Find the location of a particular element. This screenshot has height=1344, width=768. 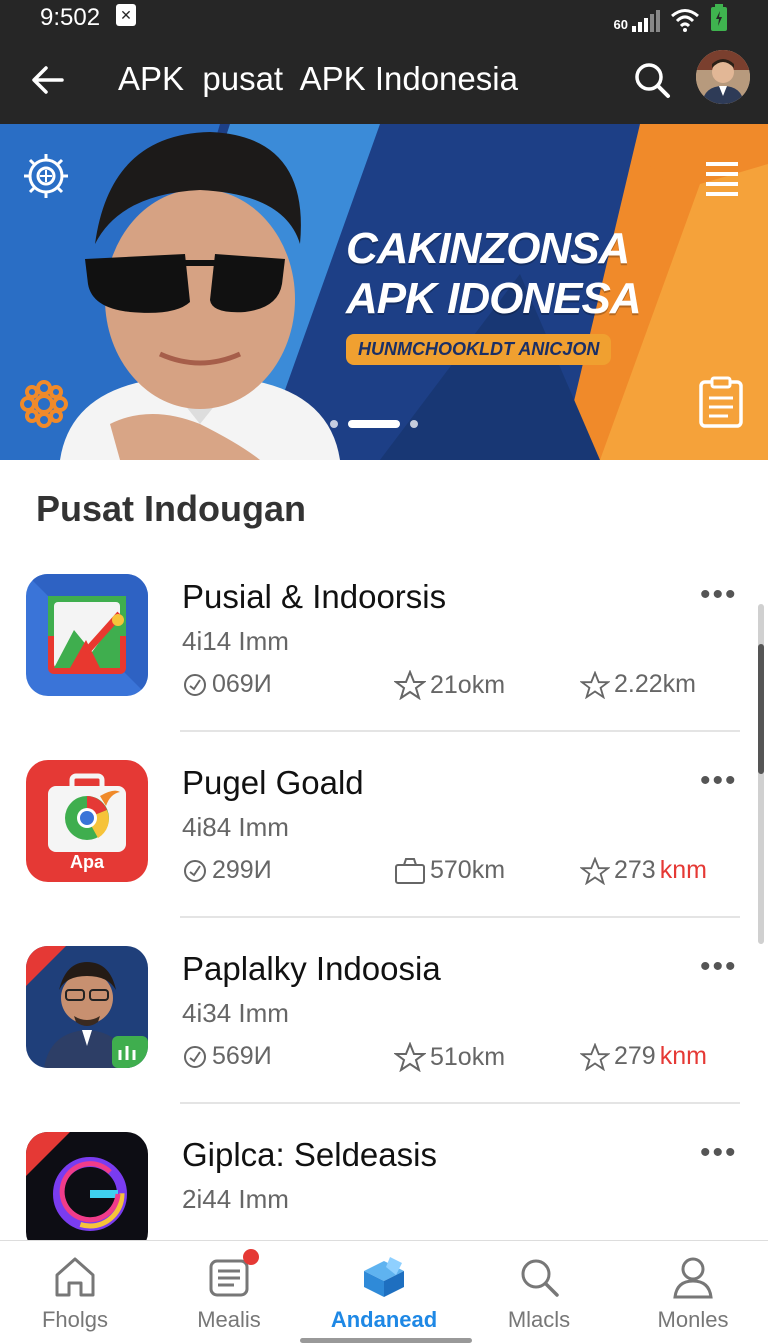

app-stat-distance: 273 knm is located at coordinates (643, 870).